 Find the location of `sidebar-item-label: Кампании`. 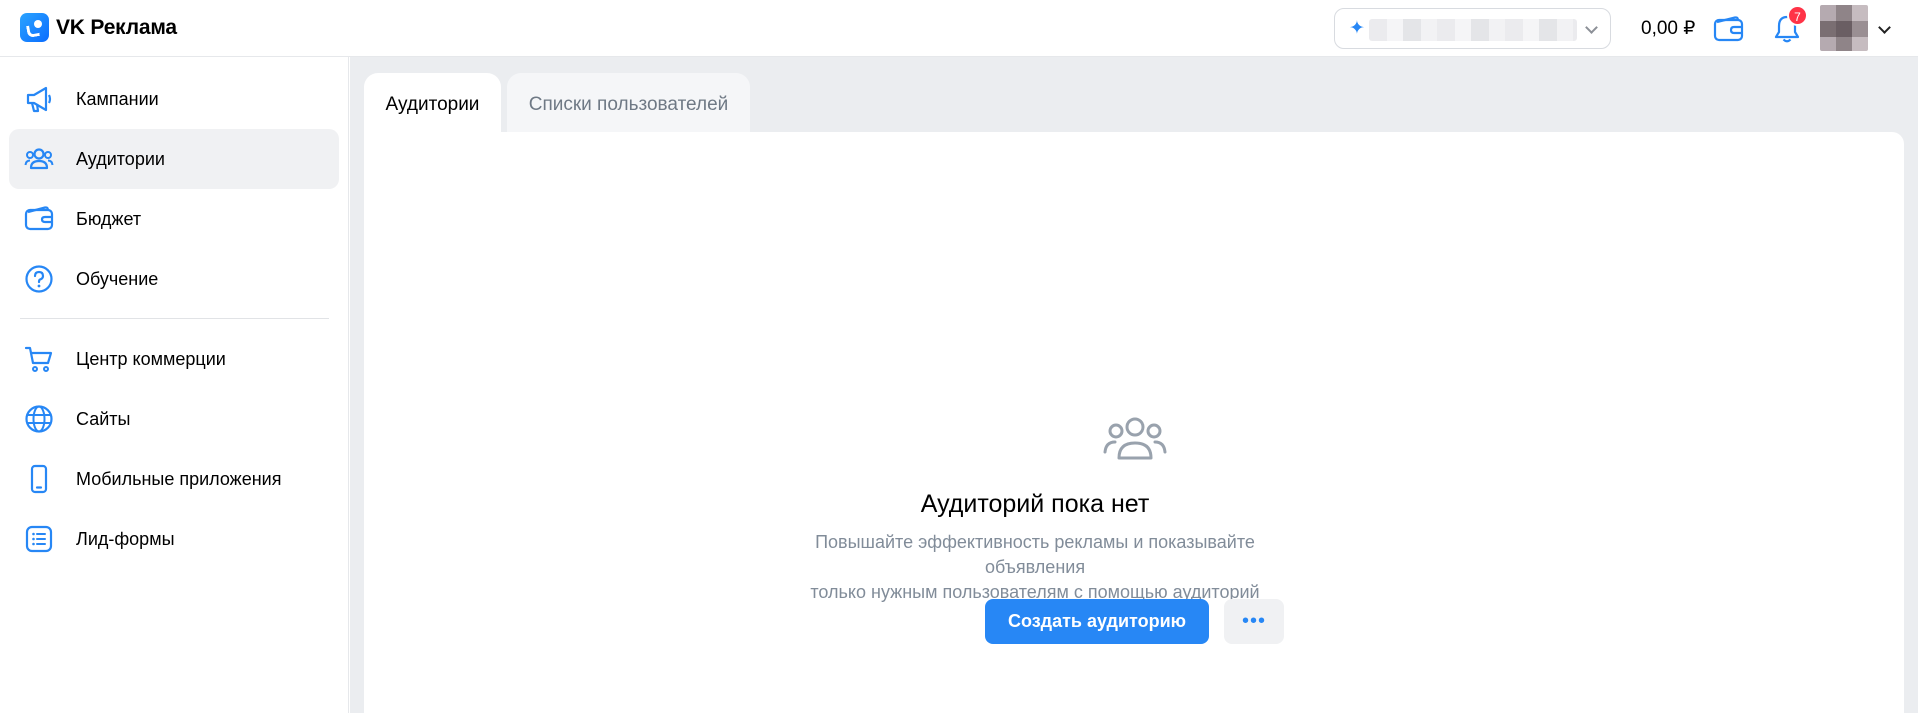

sidebar-item-label: Кампании is located at coordinates (117, 99).